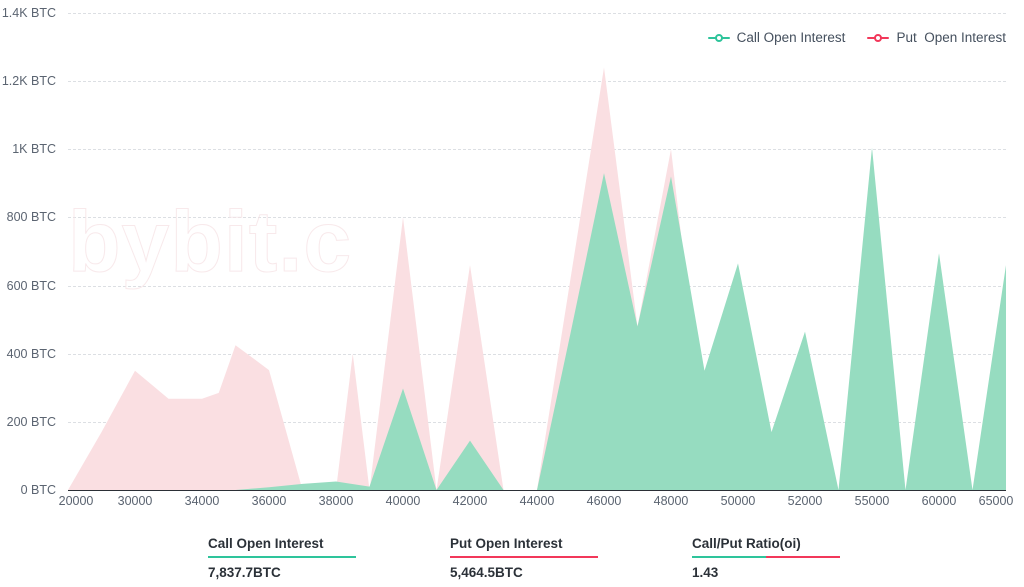  I want to click on stat-title: Put Open Interest, so click(506, 543).